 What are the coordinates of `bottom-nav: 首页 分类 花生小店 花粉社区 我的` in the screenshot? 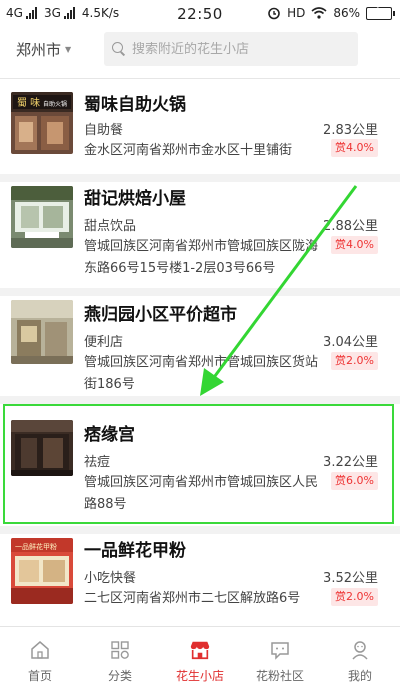 It's located at (200, 658).